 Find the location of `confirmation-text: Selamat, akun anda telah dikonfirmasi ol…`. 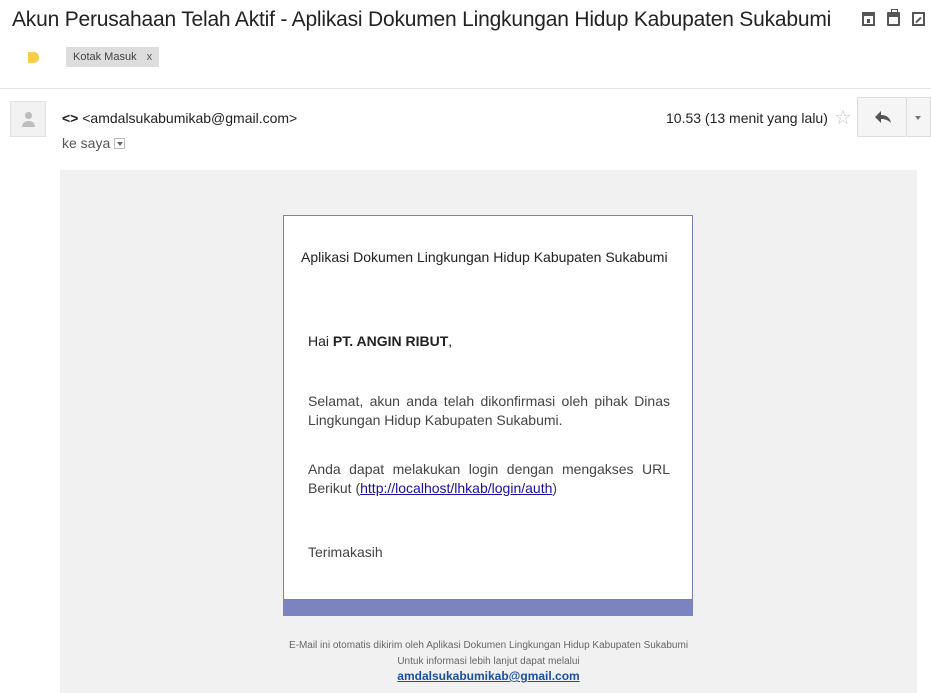

confirmation-text: Selamat, akun anda telah dikonfirmasi ol… is located at coordinates (489, 410).